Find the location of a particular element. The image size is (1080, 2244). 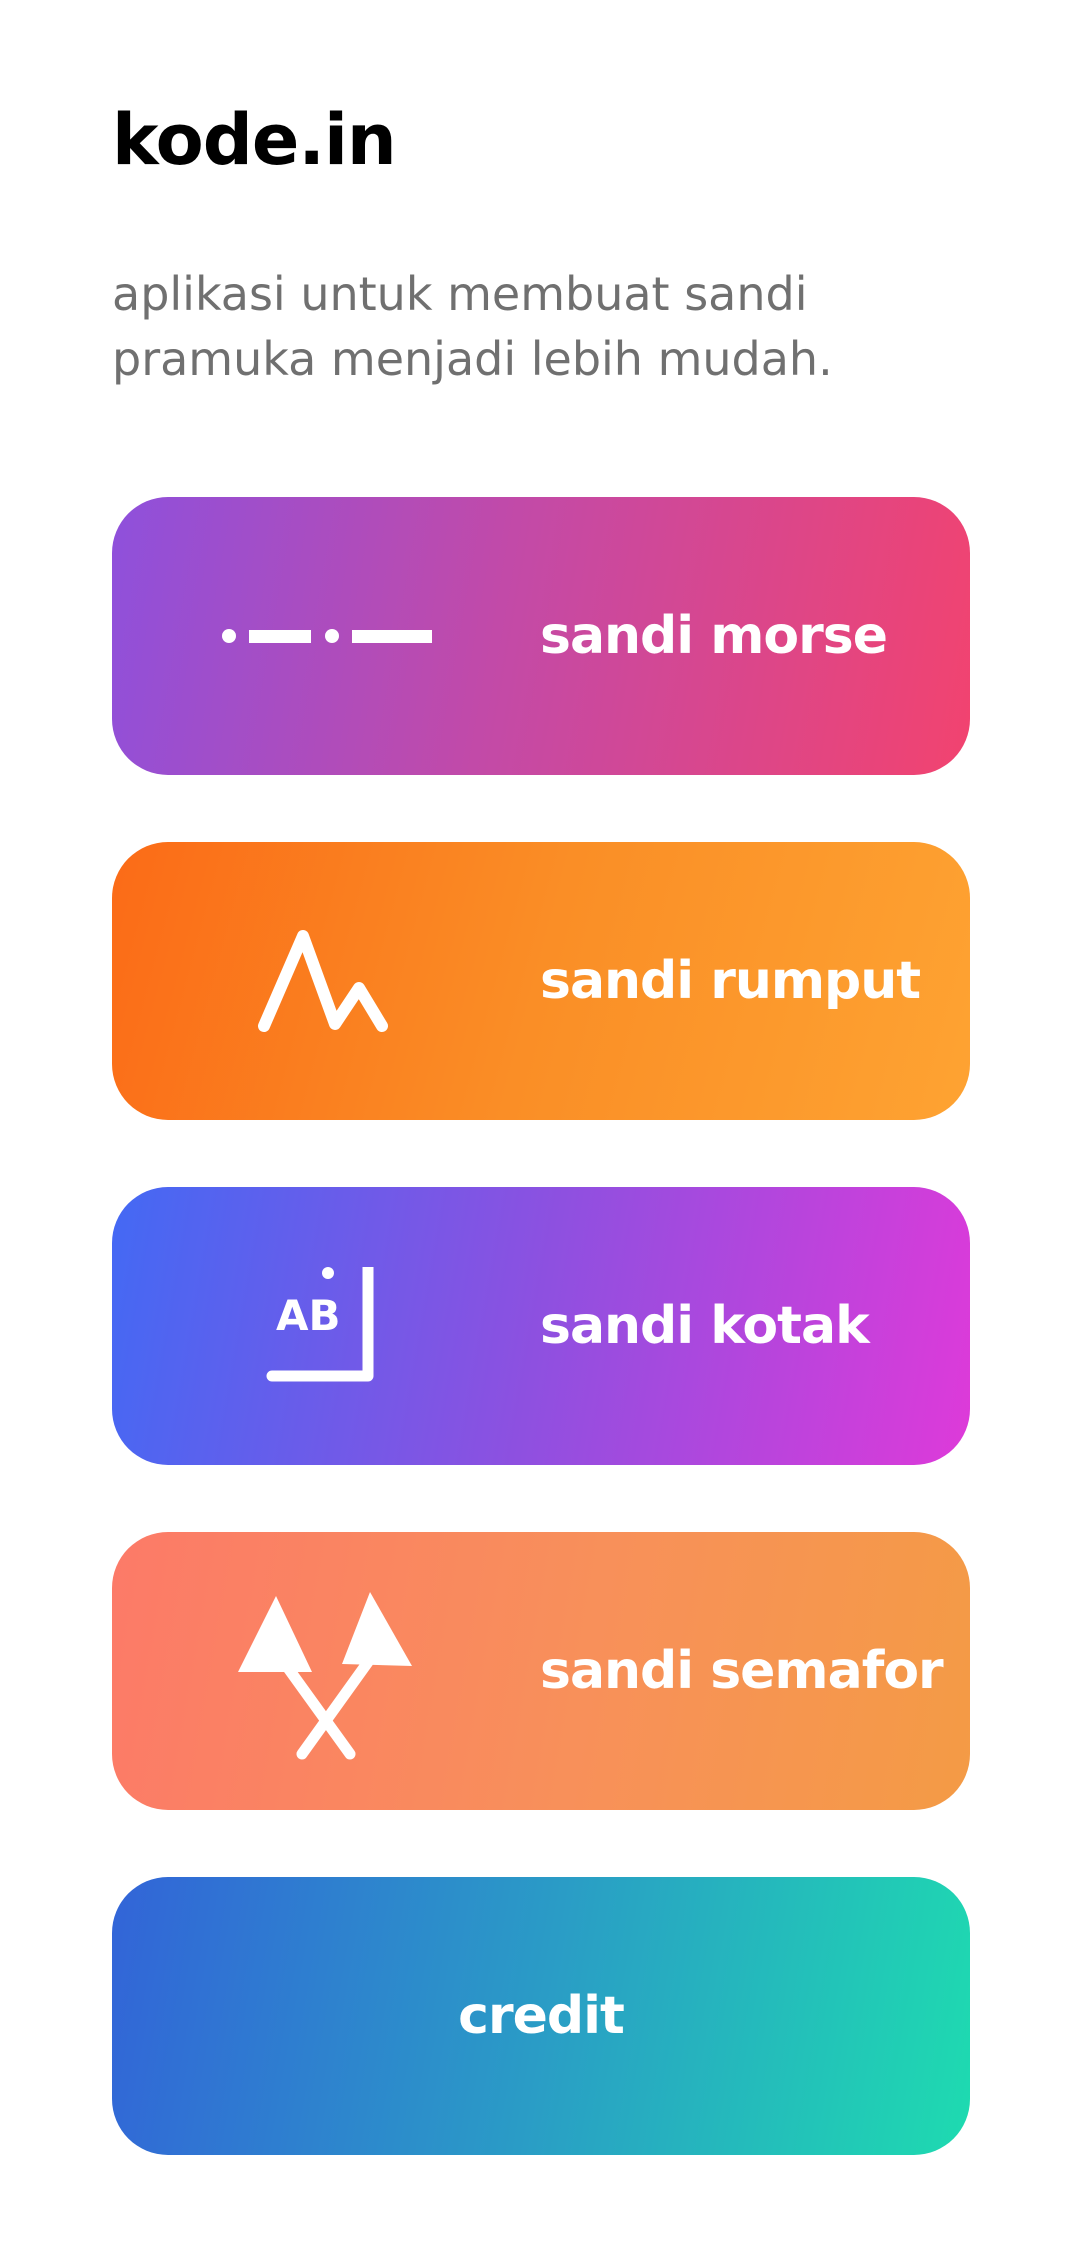

grass-code-icon is located at coordinates (323, 981).